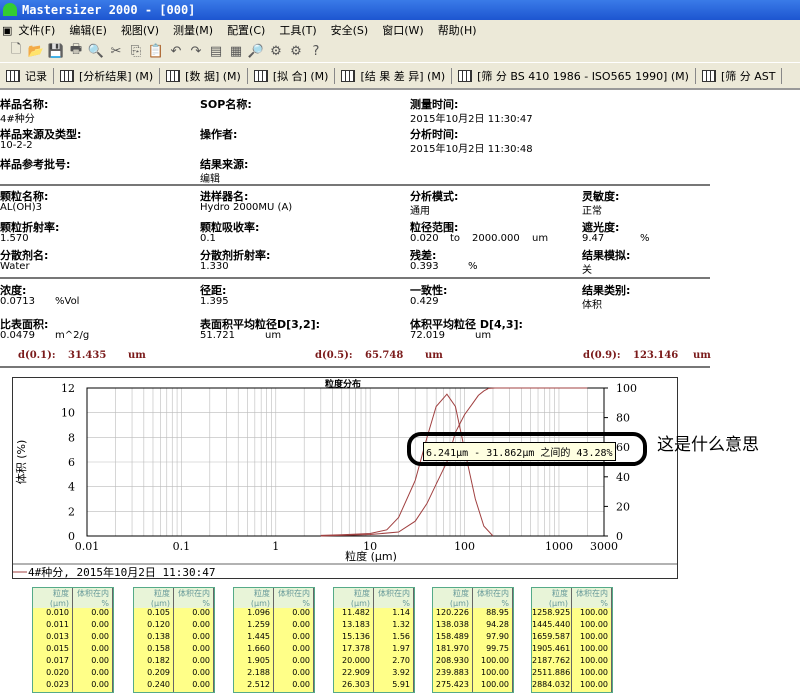 The image size is (800, 693). What do you see at coordinates (16, 51) in the screenshot?
I see `new-icon: 🗋` at bounding box center [16, 51].